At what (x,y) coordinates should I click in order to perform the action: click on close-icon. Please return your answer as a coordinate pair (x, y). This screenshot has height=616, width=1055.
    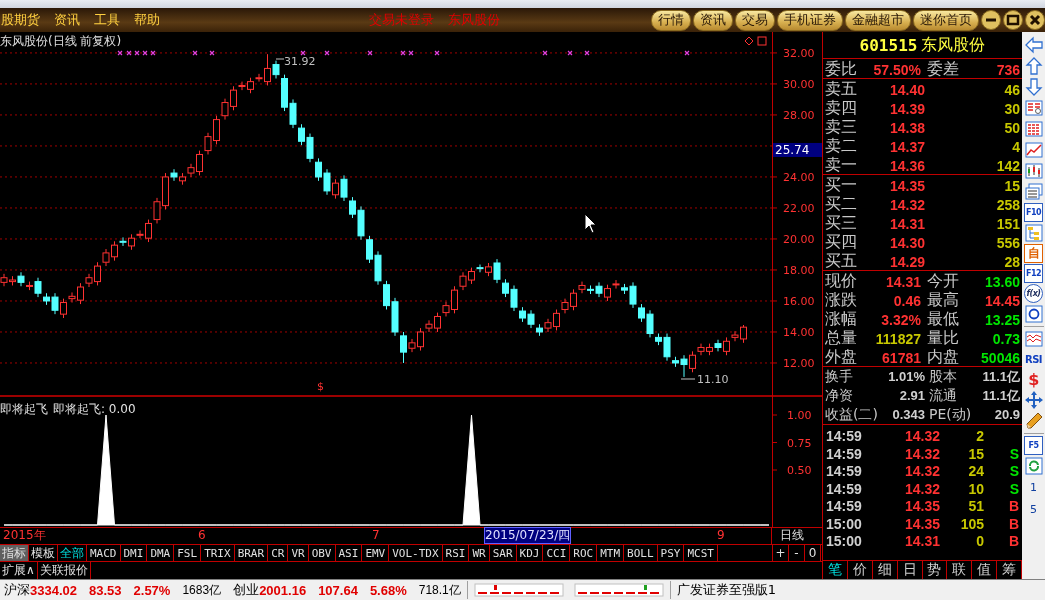
    Looking at the image, I should click on (1035, 20).